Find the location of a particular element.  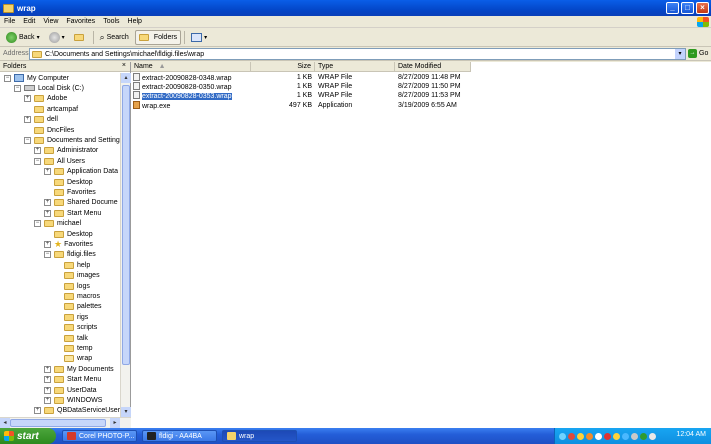

tree-node: + UserData is located at coordinates (70, 390).